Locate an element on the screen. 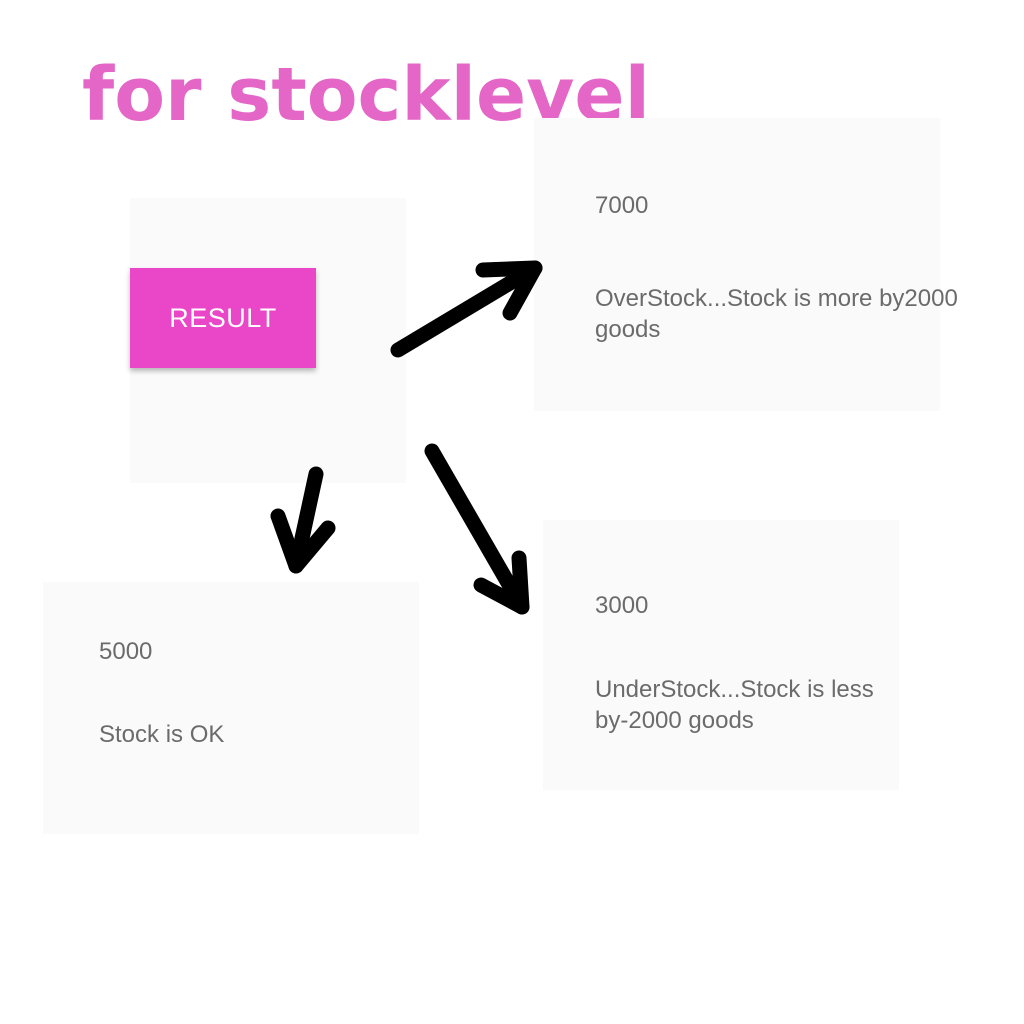 Image resolution: width=1024 pixels, height=1024 pixels. arrow-to-overstock-icon is located at coordinates (466, 309).